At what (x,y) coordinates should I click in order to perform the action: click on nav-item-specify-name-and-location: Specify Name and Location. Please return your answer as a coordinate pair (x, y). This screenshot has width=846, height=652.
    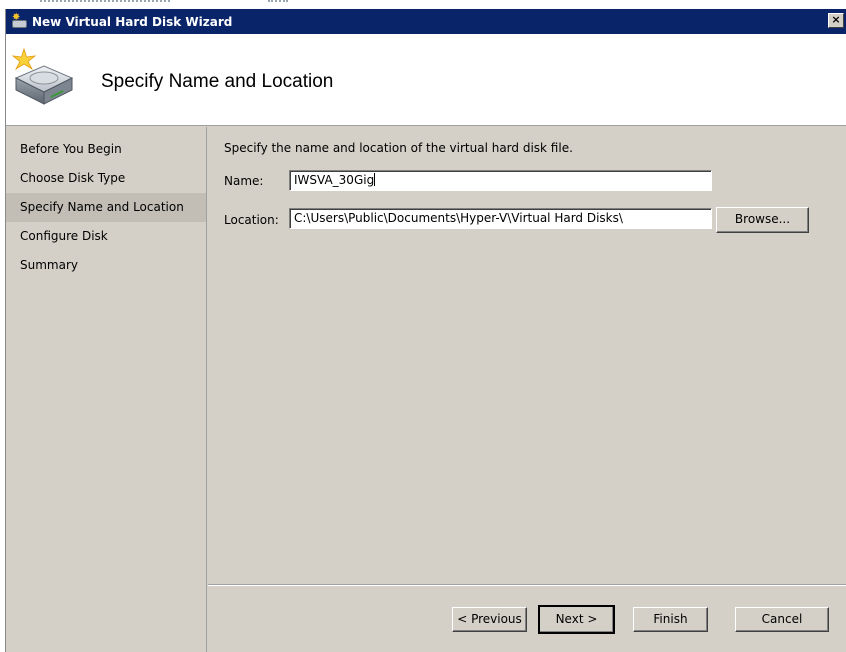
    Looking at the image, I should click on (106, 207).